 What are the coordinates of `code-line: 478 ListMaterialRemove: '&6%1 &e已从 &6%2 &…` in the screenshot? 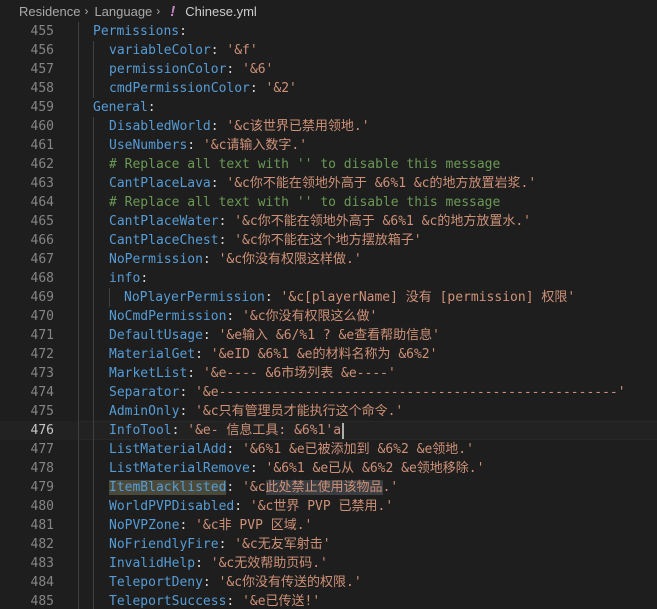 It's located at (328, 468).